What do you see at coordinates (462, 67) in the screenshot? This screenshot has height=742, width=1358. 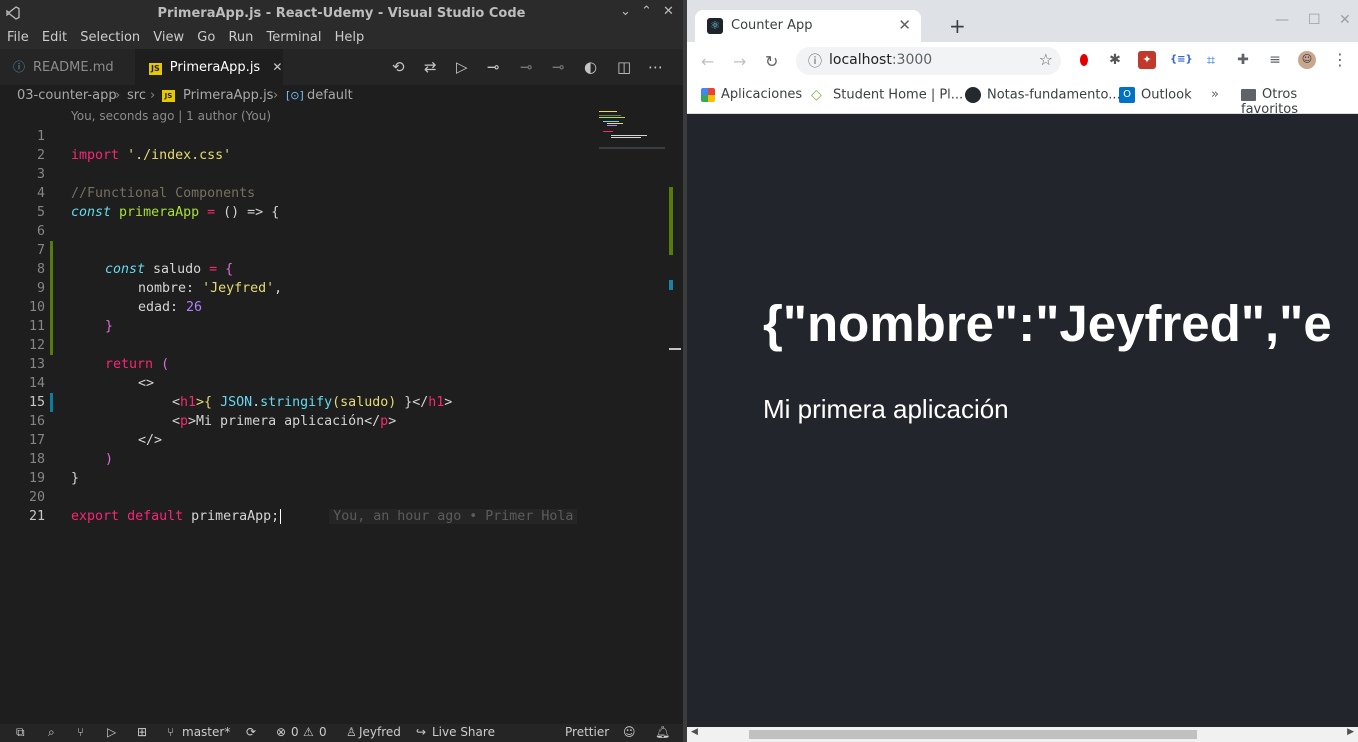 I see `run-icon: ▷` at bounding box center [462, 67].